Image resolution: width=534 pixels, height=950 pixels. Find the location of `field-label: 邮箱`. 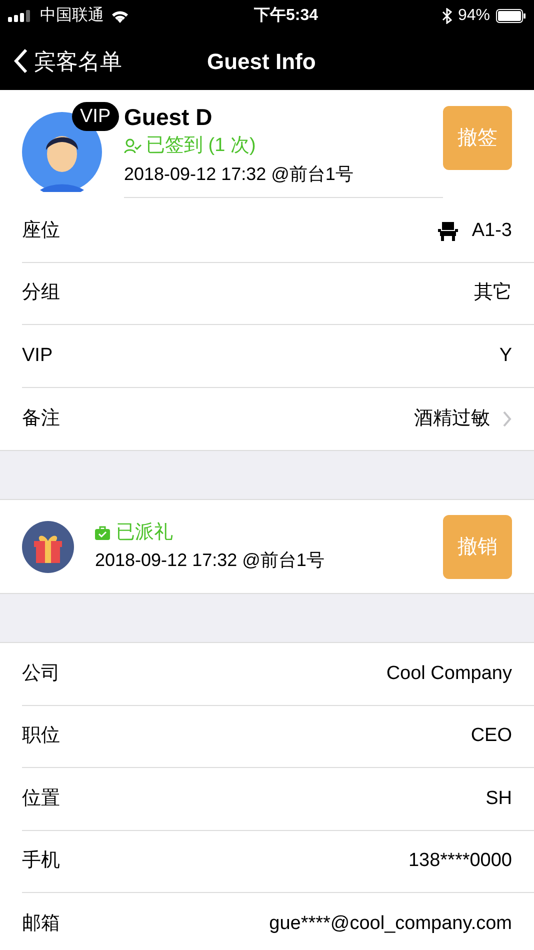

field-label: 邮箱 is located at coordinates (41, 924).